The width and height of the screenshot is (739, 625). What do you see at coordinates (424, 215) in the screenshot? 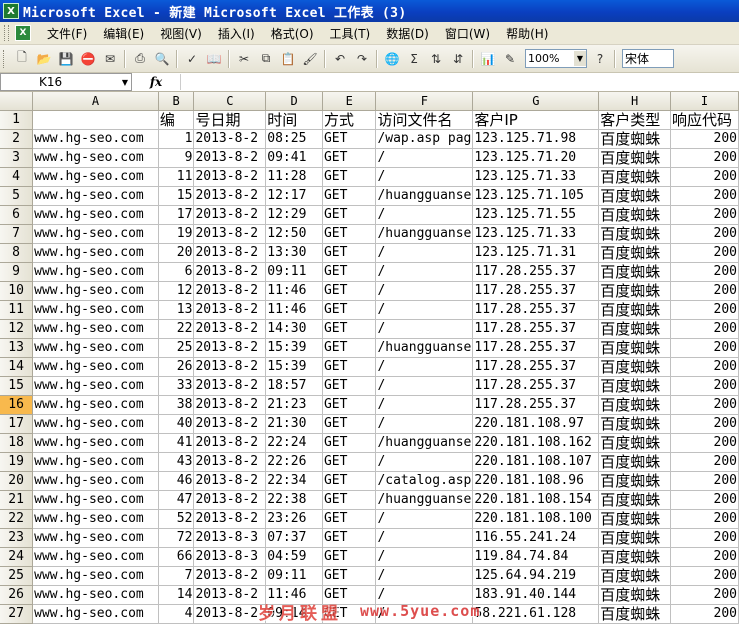
I see `cell-F6: /` at bounding box center [424, 215].